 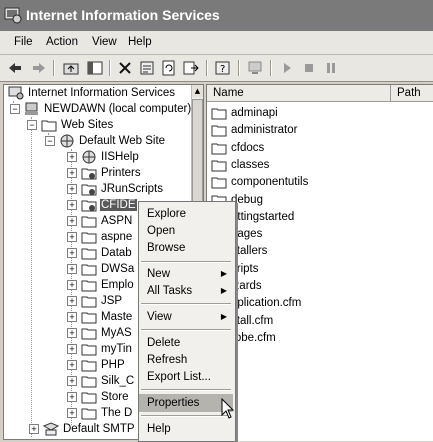 I want to click on tree-label: IISHelp, so click(x=120, y=157).